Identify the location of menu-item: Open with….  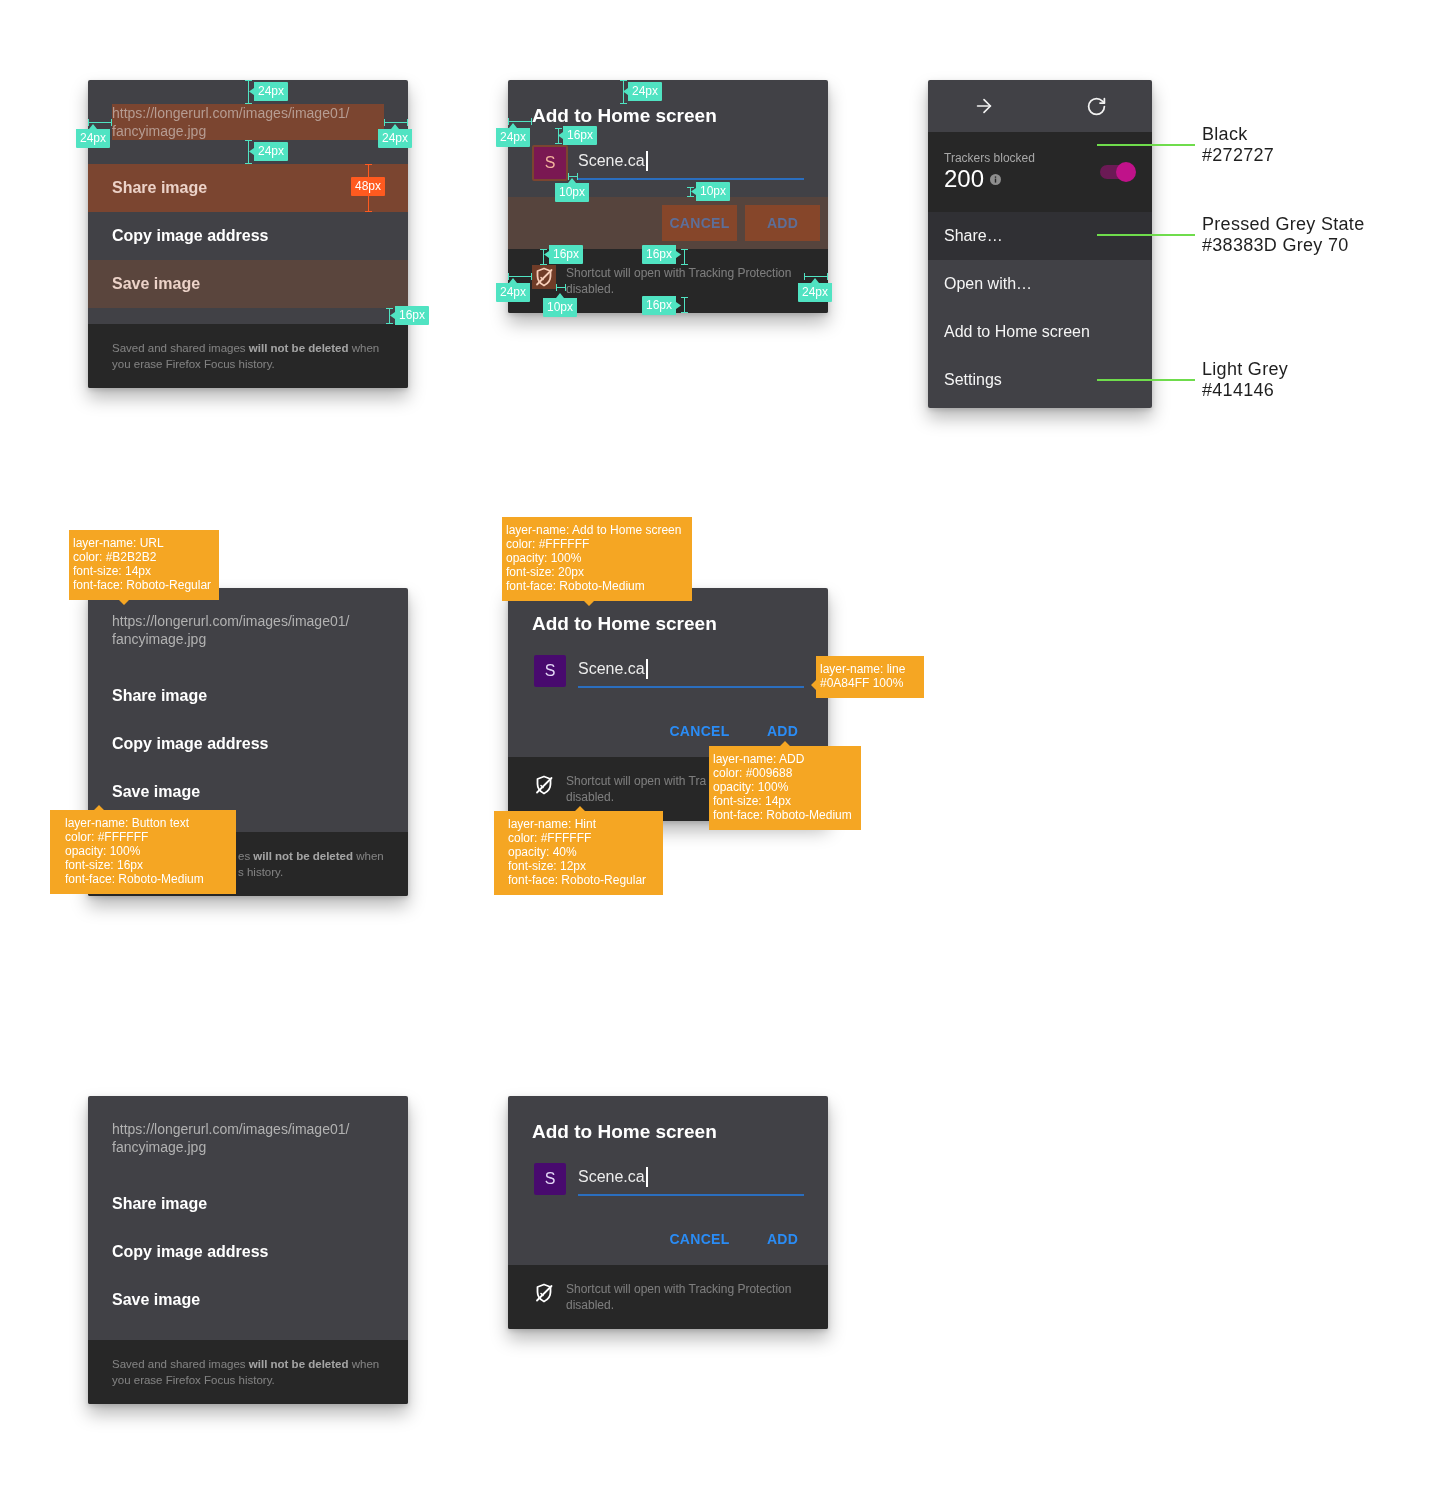
(1040, 284).